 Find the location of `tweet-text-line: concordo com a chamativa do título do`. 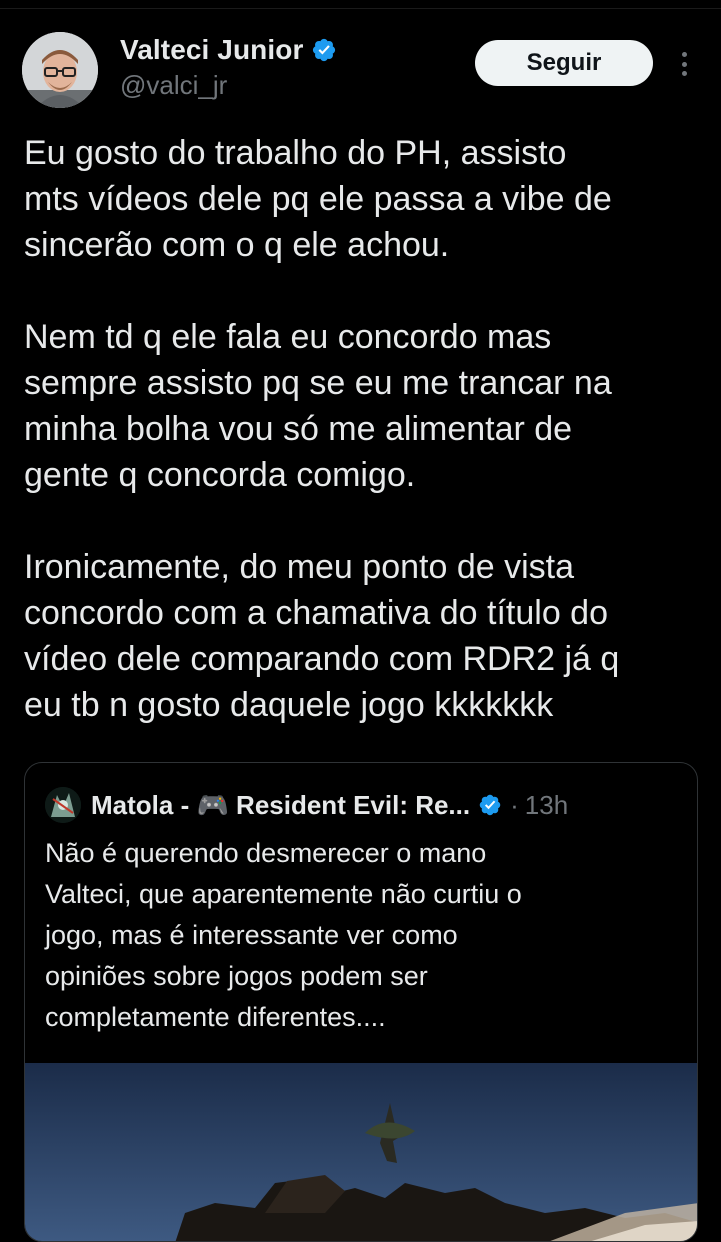

tweet-text-line: concordo com a chamativa do título do is located at coordinates (316, 613).